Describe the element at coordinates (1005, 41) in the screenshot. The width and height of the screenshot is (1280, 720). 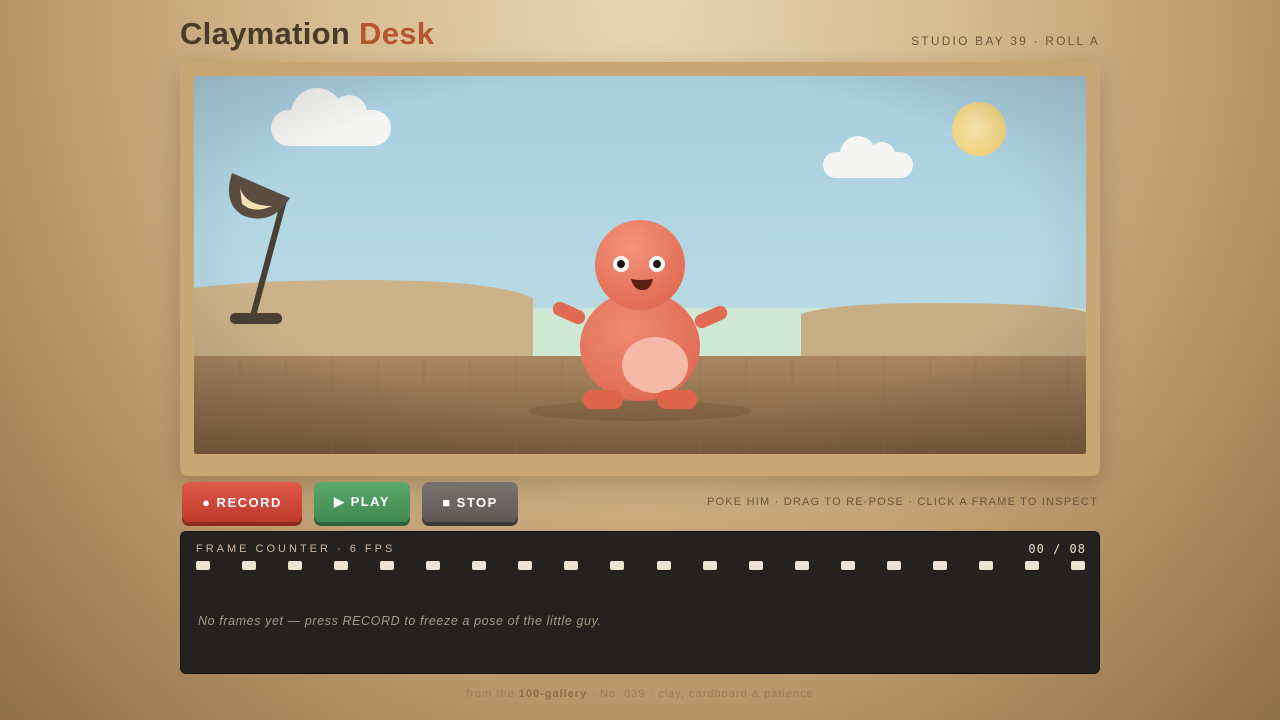
I see `studio-label: STUDIO BAY 39 · ROLL A` at that location.